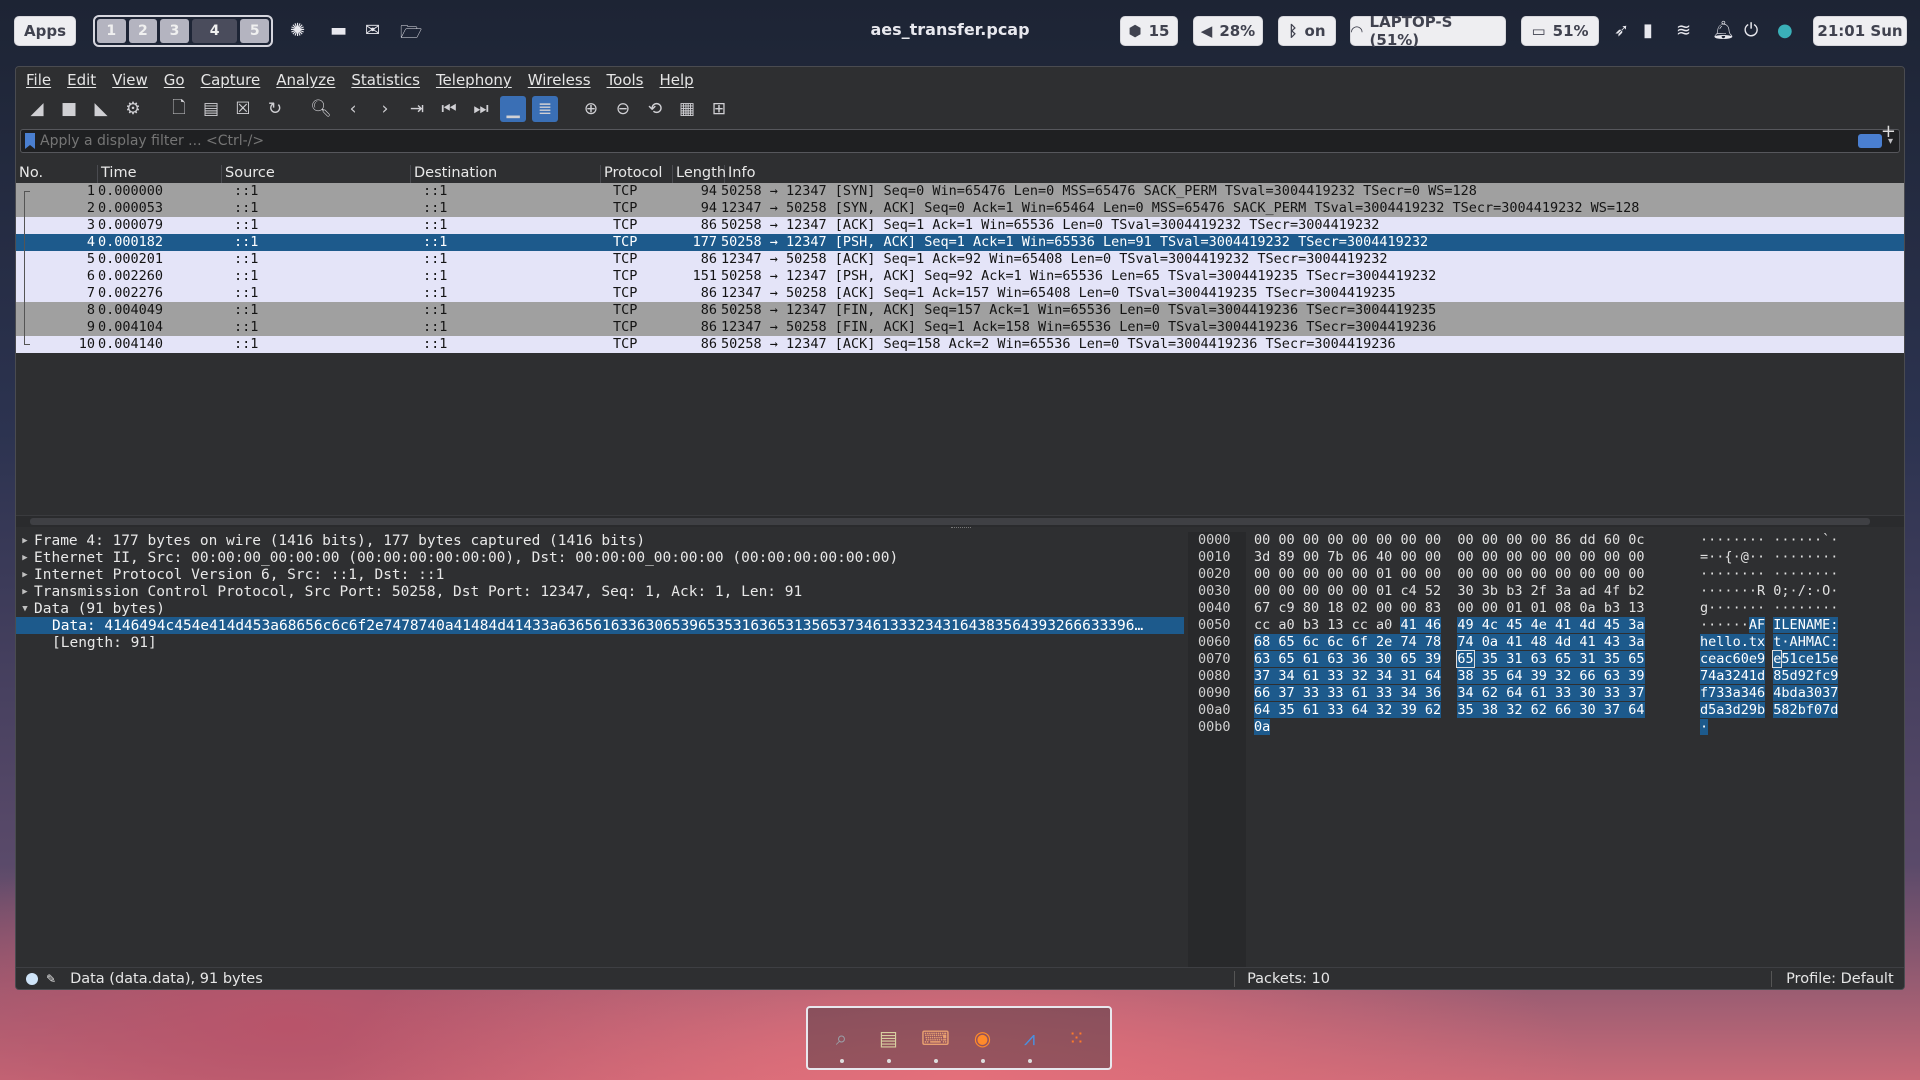 This screenshot has width=1920, height=1080. What do you see at coordinates (1433, 625) in the screenshot?
I see `byte-hex-value: 46` at bounding box center [1433, 625].